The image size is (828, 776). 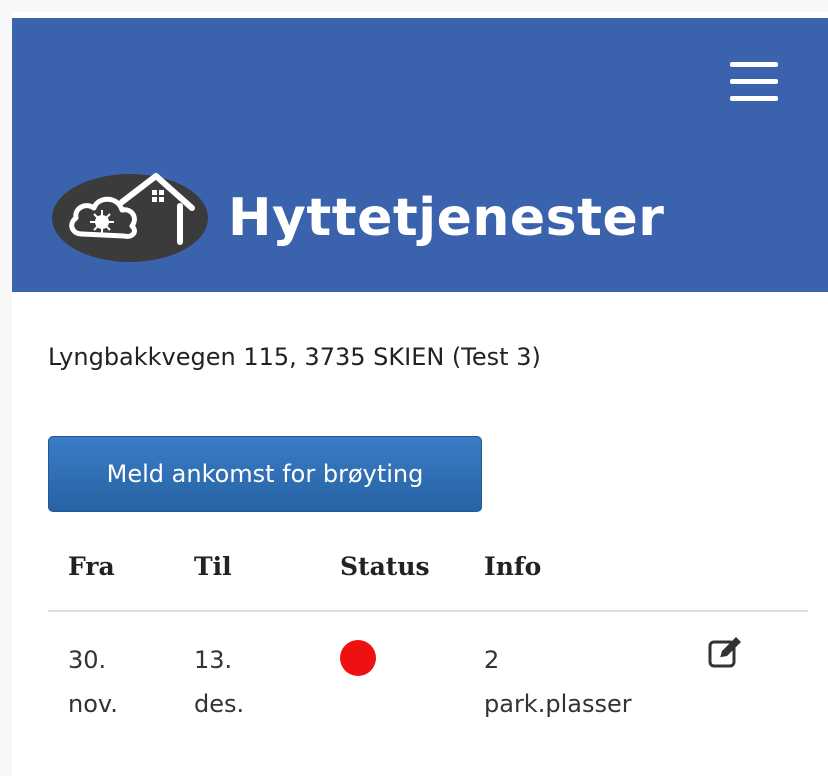 What do you see at coordinates (492, 660) in the screenshot?
I see `info-count: 2` at bounding box center [492, 660].